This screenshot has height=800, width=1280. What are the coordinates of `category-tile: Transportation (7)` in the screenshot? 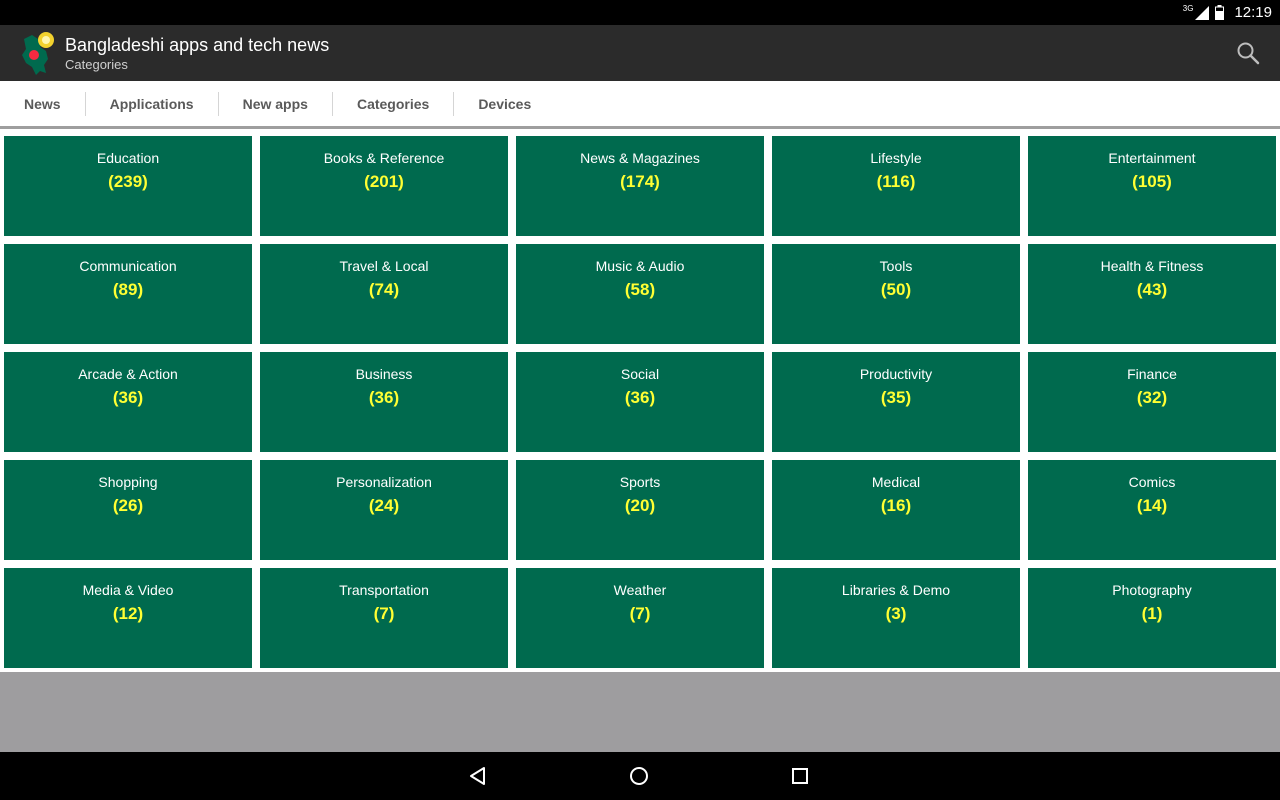 It's located at (384, 618).